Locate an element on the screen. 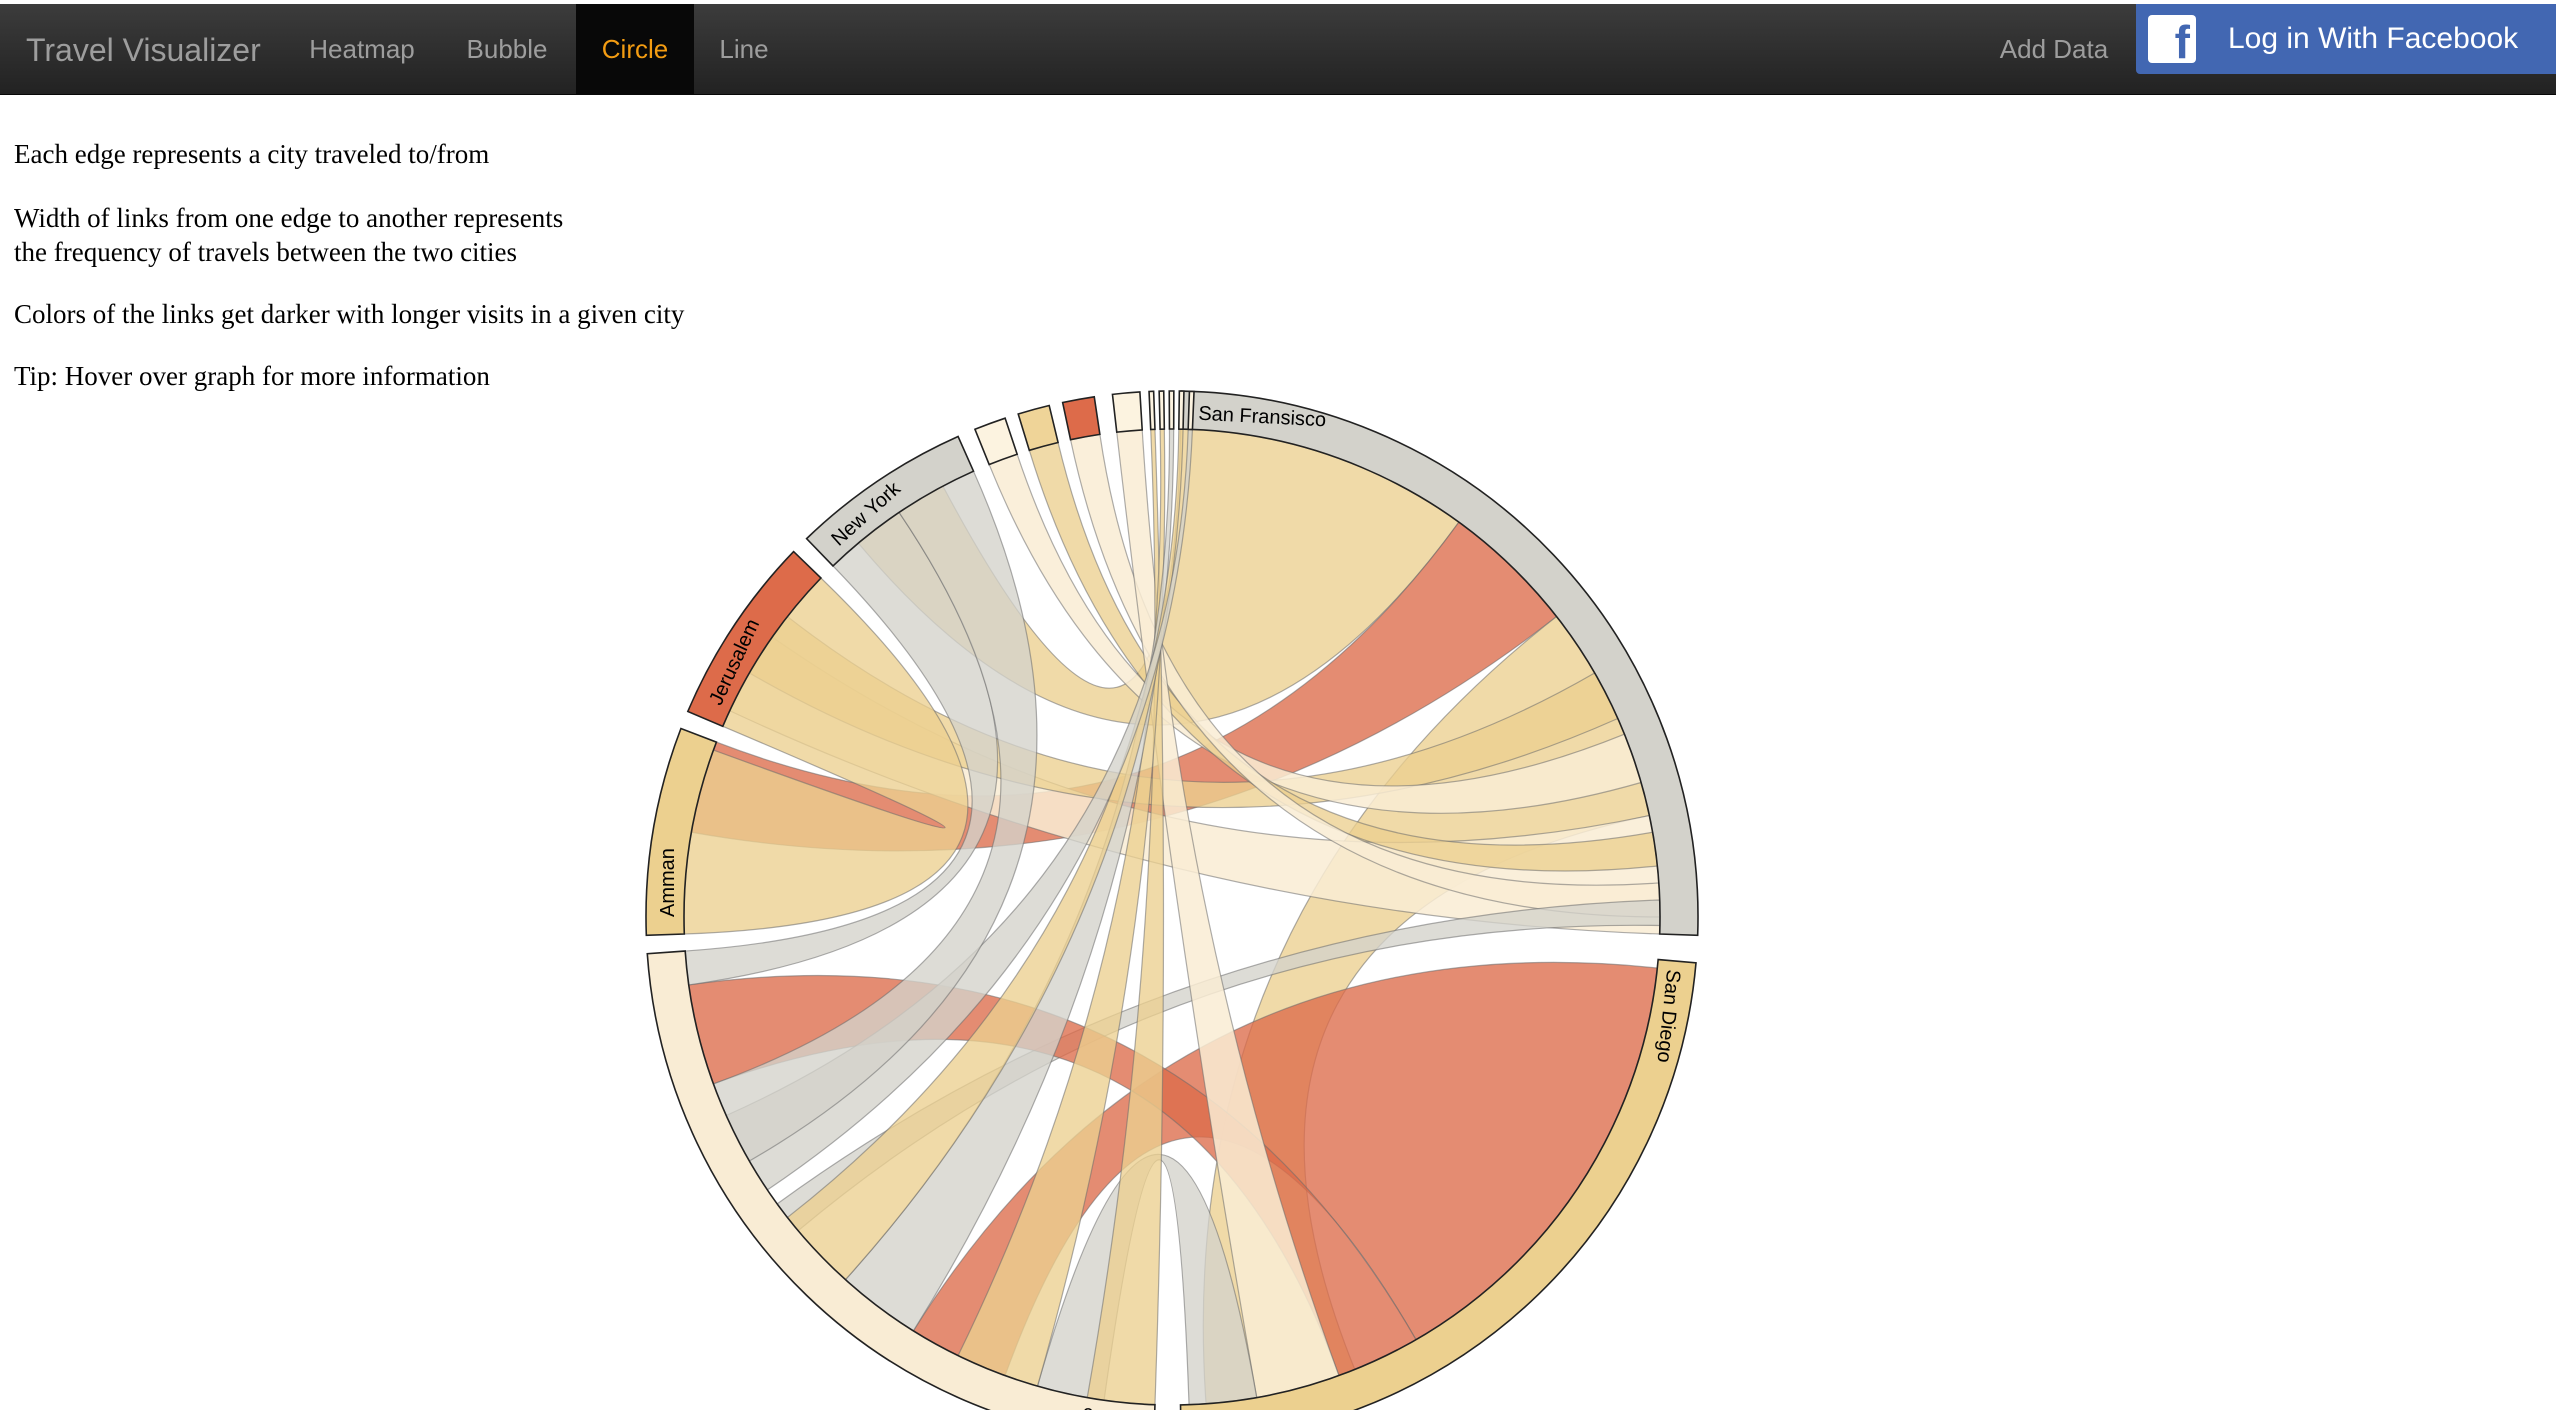 This screenshot has height=1410, width=2556. chord-group-label: Amman is located at coordinates (668, 882).